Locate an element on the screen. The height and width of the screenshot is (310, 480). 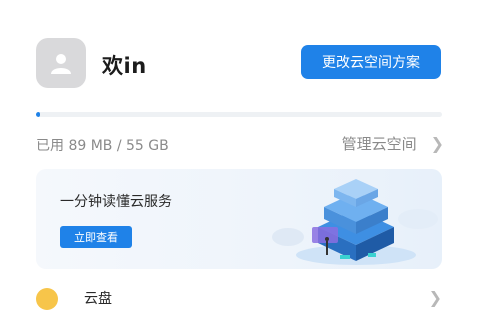
username: 欢in is located at coordinates (124, 66).